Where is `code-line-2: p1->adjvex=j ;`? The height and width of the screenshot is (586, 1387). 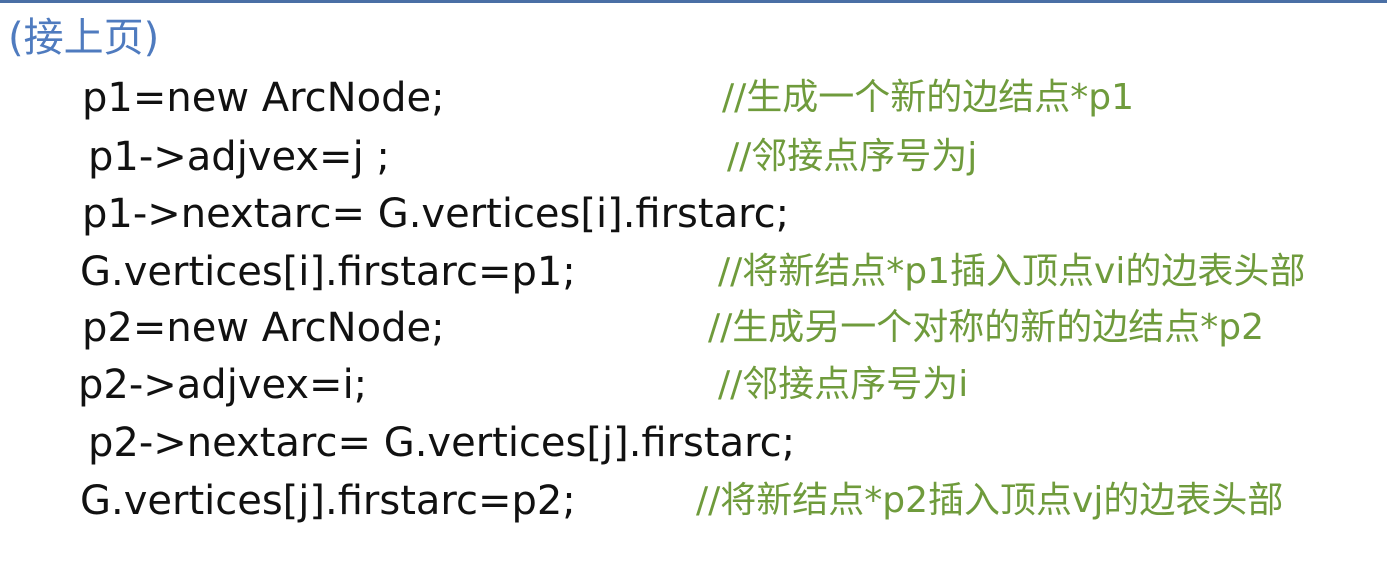
code-line-2: p1->adjvex=j ; is located at coordinates (239, 157).